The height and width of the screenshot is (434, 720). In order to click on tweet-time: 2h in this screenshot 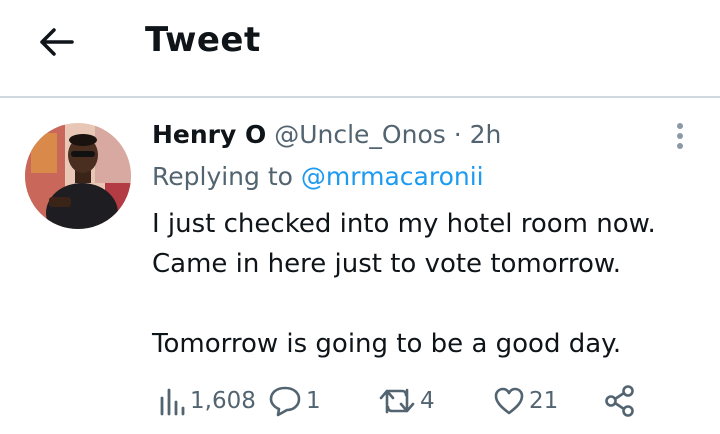, I will do `click(486, 134)`.